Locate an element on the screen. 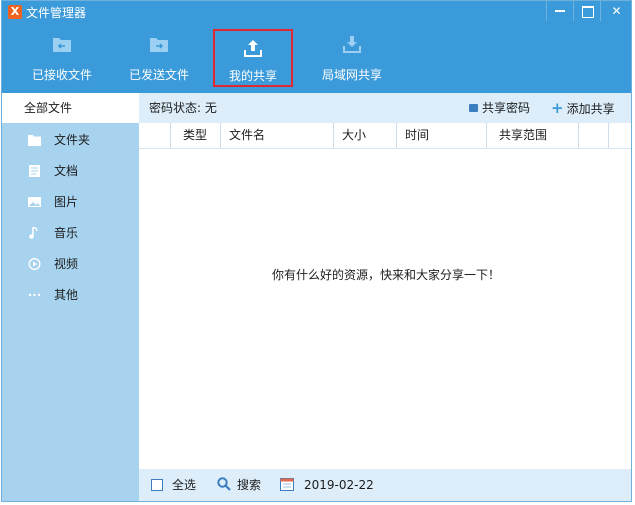  column-type: 类型 is located at coordinates (195, 135).